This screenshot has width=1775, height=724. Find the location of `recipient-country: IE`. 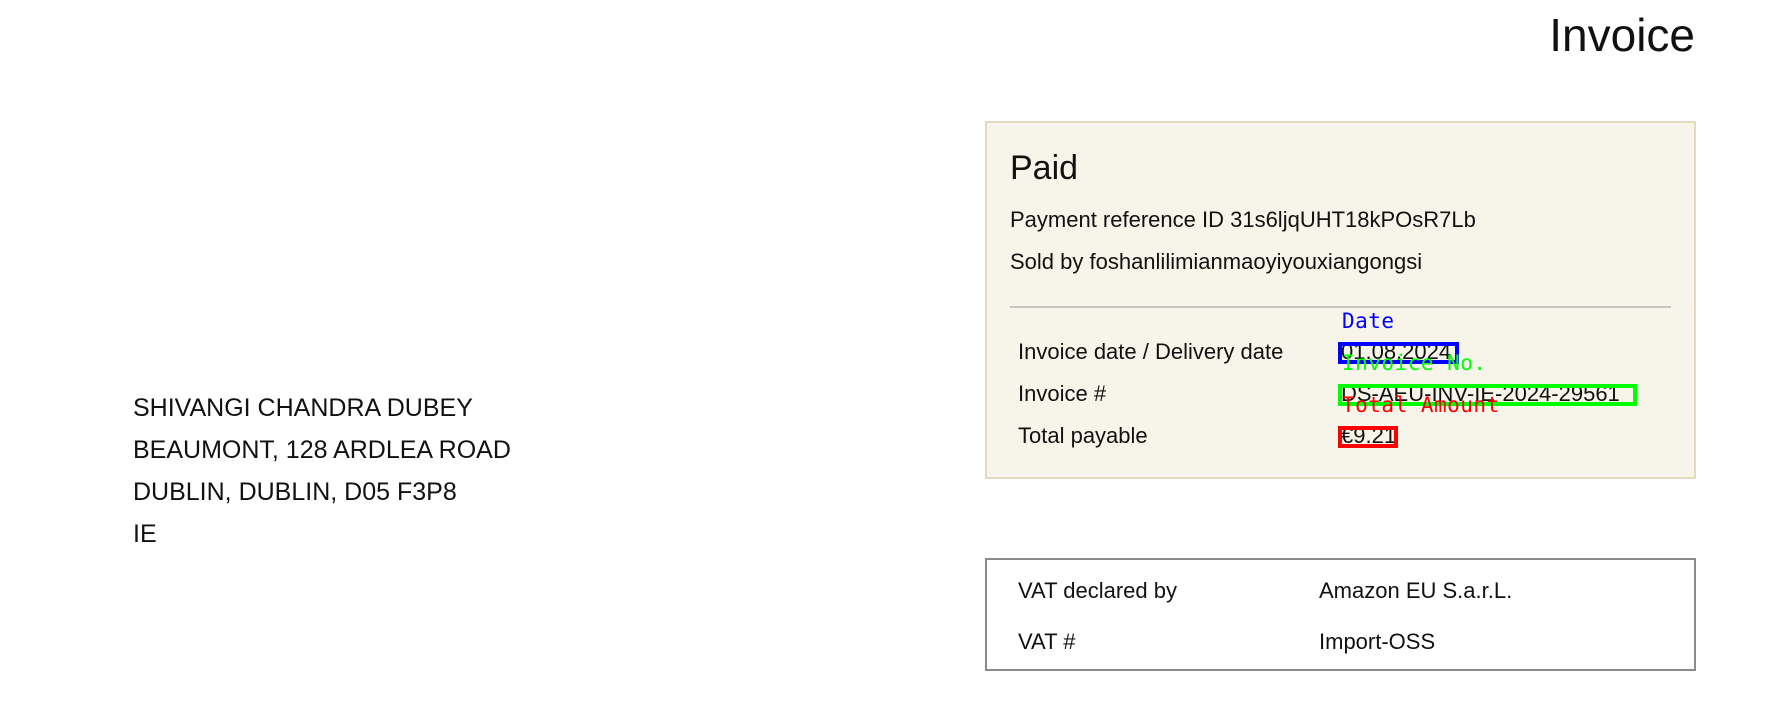

recipient-country: IE is located at coordinates (145, 534).